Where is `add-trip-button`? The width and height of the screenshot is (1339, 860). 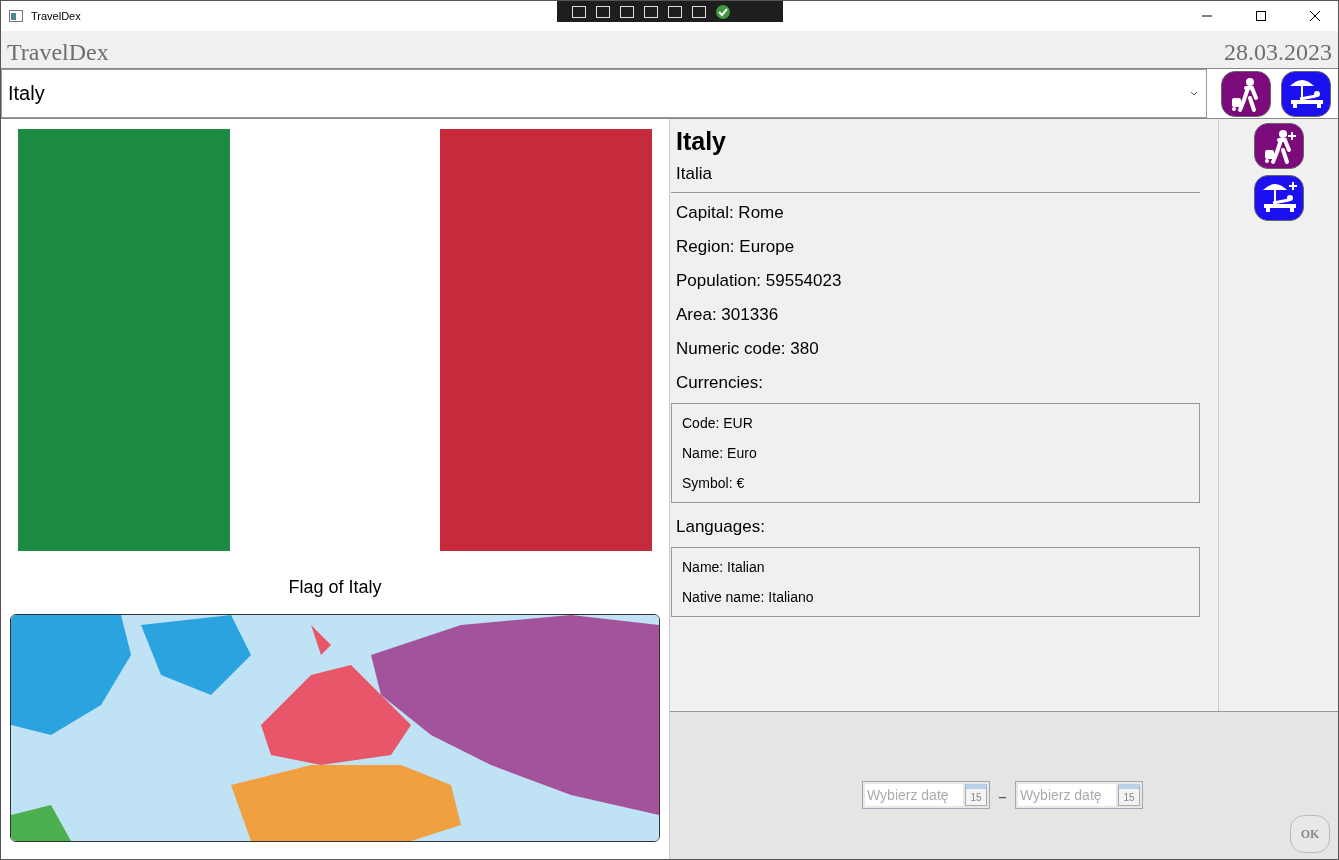
add-trip-button is located at coordinates (1278, 146).